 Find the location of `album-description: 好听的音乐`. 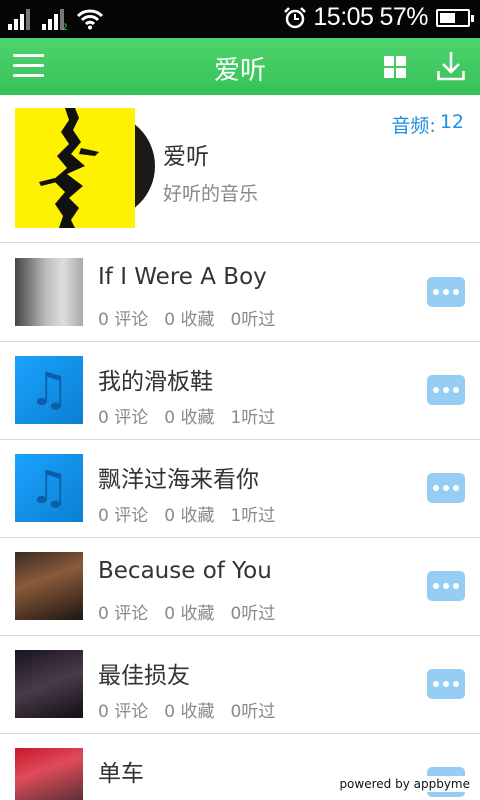

album-description: 好听的音乐 is located at coordinates (211, 194).